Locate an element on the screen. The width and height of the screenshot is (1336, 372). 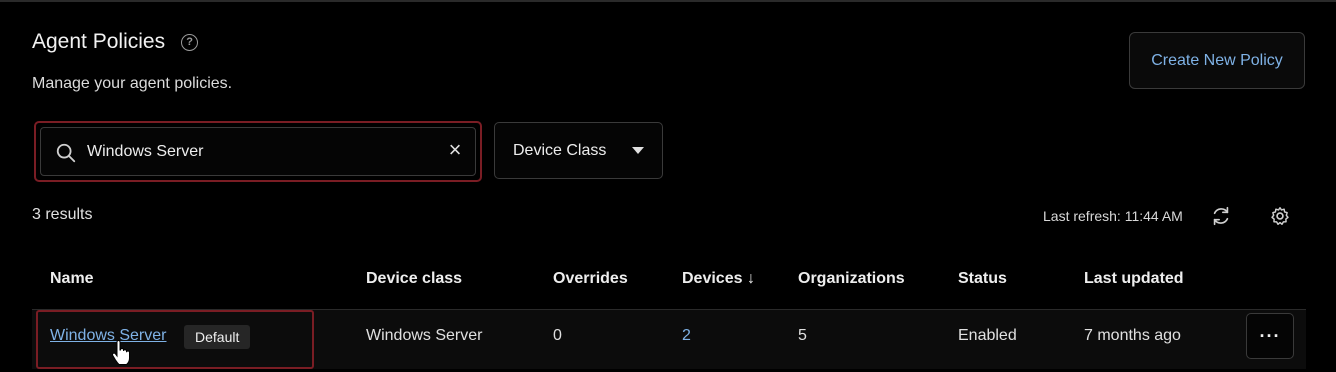
column-header-status: Status is located at coordinates (982, 279).